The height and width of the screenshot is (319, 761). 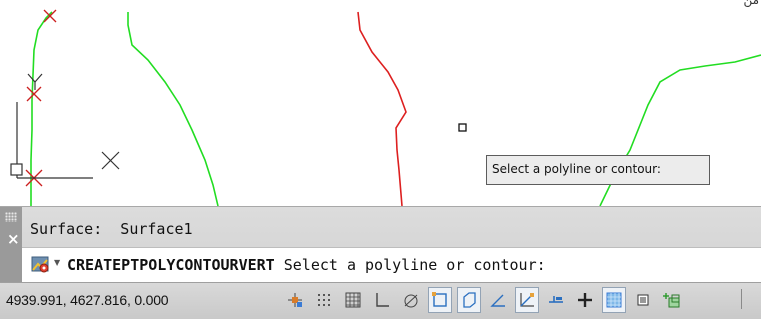 I want to click on coordinate-readout: 4939.991, 4627.816, 0.000, so click(x=87, y=300).